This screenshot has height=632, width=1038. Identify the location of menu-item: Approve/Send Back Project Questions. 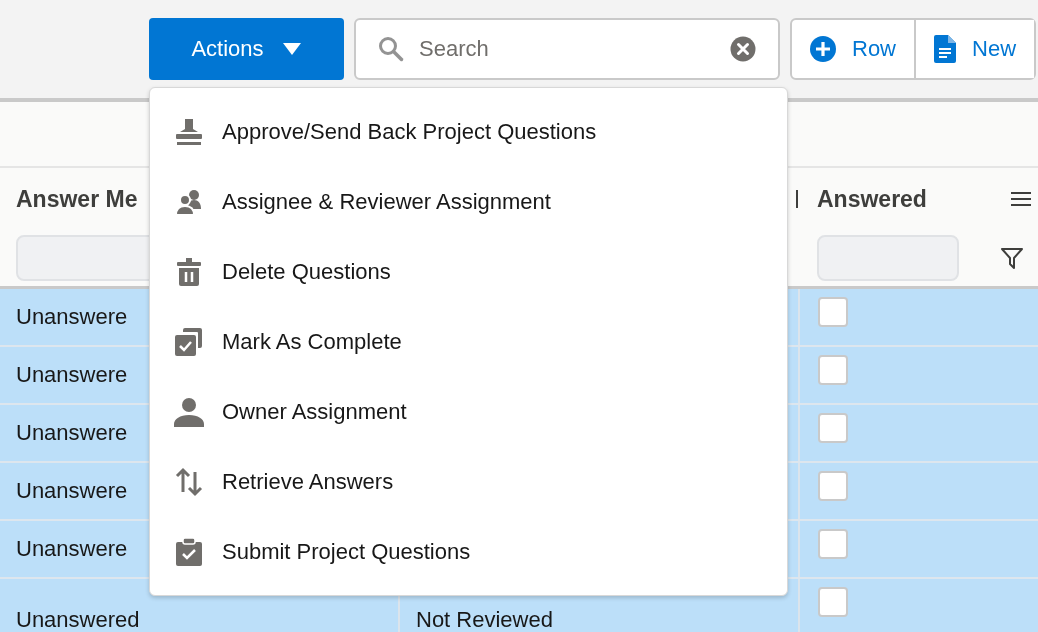
(468, 132).